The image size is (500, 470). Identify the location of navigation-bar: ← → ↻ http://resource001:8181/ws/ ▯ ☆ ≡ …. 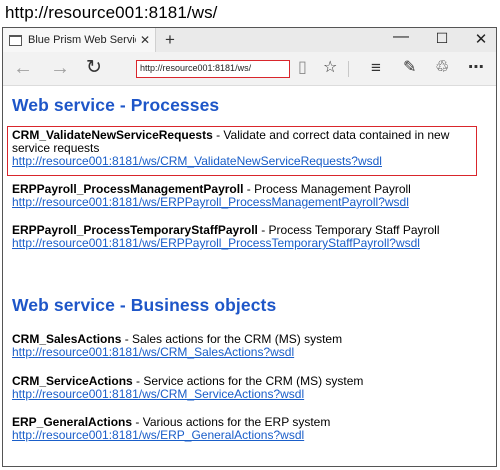
(249, 69).